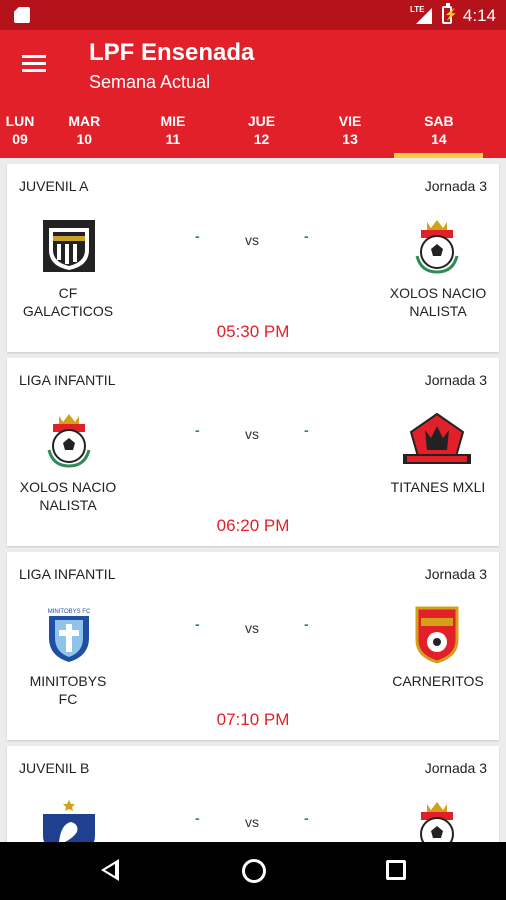 This screenshot has height=900, width=506. What do you see at coordinates (253, 525) in the screenshot?
I see `match-time: 06:20 PM` at bounding box center [253, 525].